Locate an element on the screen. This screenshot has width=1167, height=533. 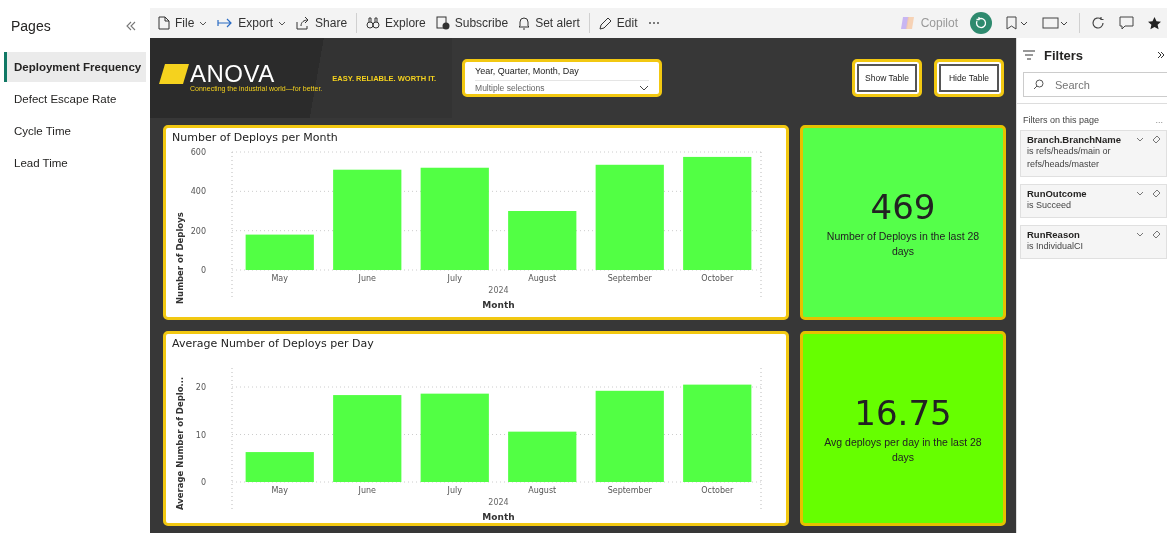
chart-title: Number of Deploys per Month is located at coordinates (255, 137).